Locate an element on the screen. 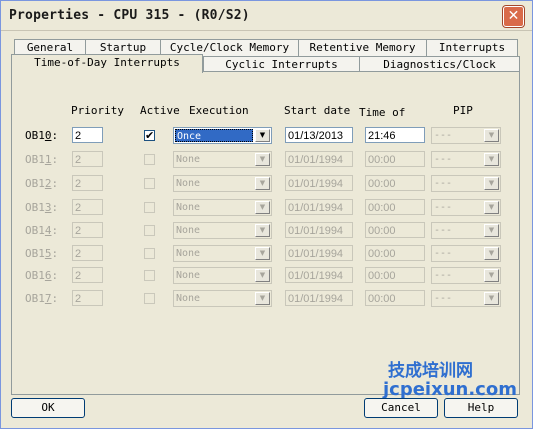  active-checkbox: ✔ is located at coordinates (149, 135).